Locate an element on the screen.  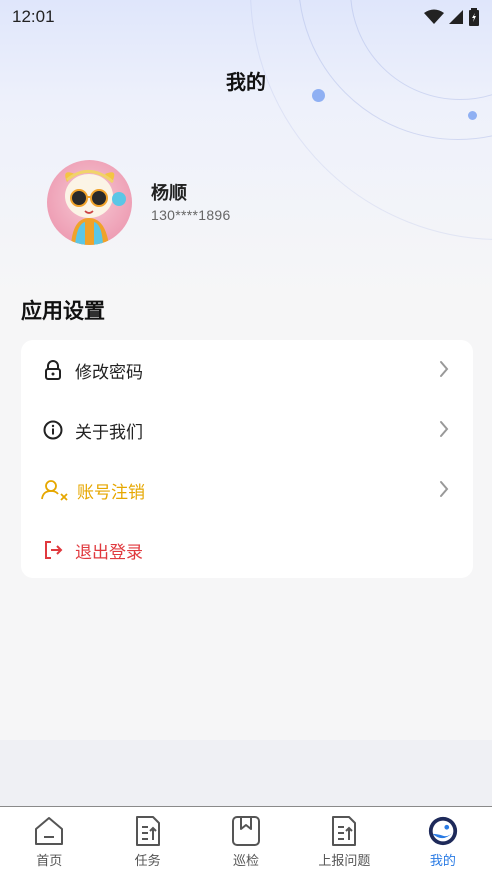
status-time: 12:01 is located at coordinates (33, 16).